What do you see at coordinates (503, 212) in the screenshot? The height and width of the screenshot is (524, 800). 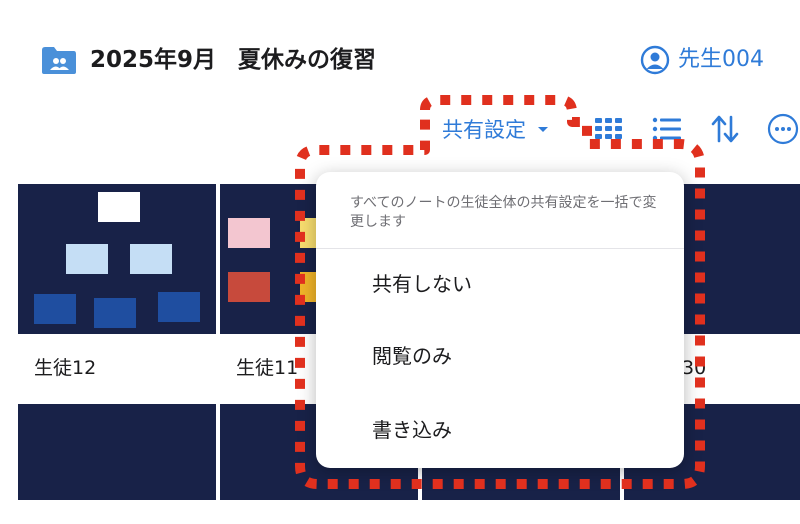 I see `share-menu-description: すべてのノートの生徒全体の共有設定を一括で変更します` at bounding box center [503, 212].